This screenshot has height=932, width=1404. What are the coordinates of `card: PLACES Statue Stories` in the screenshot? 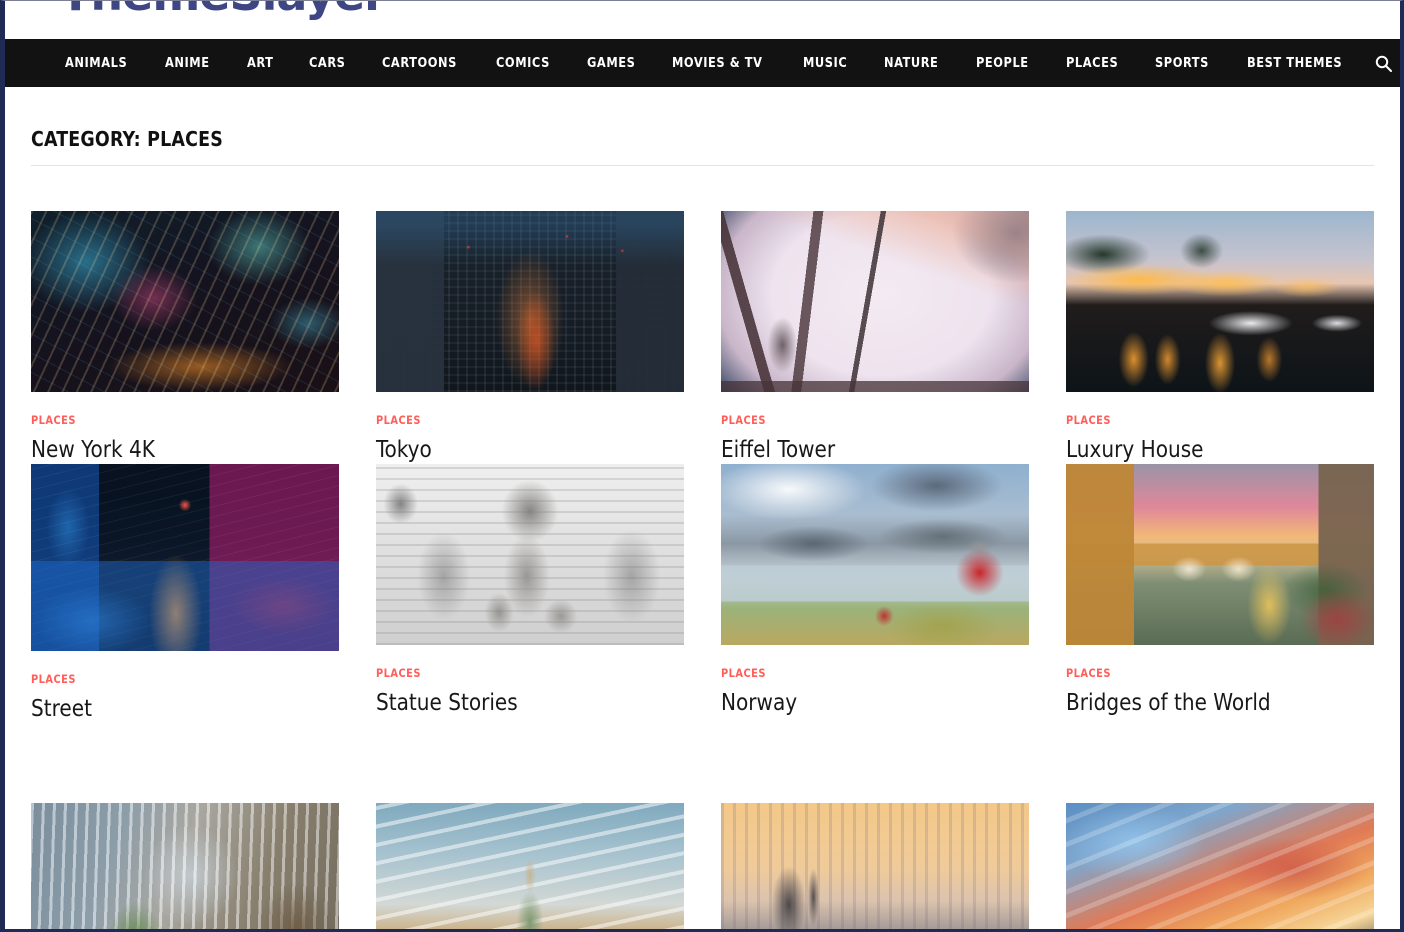 It's located at (530, 590).